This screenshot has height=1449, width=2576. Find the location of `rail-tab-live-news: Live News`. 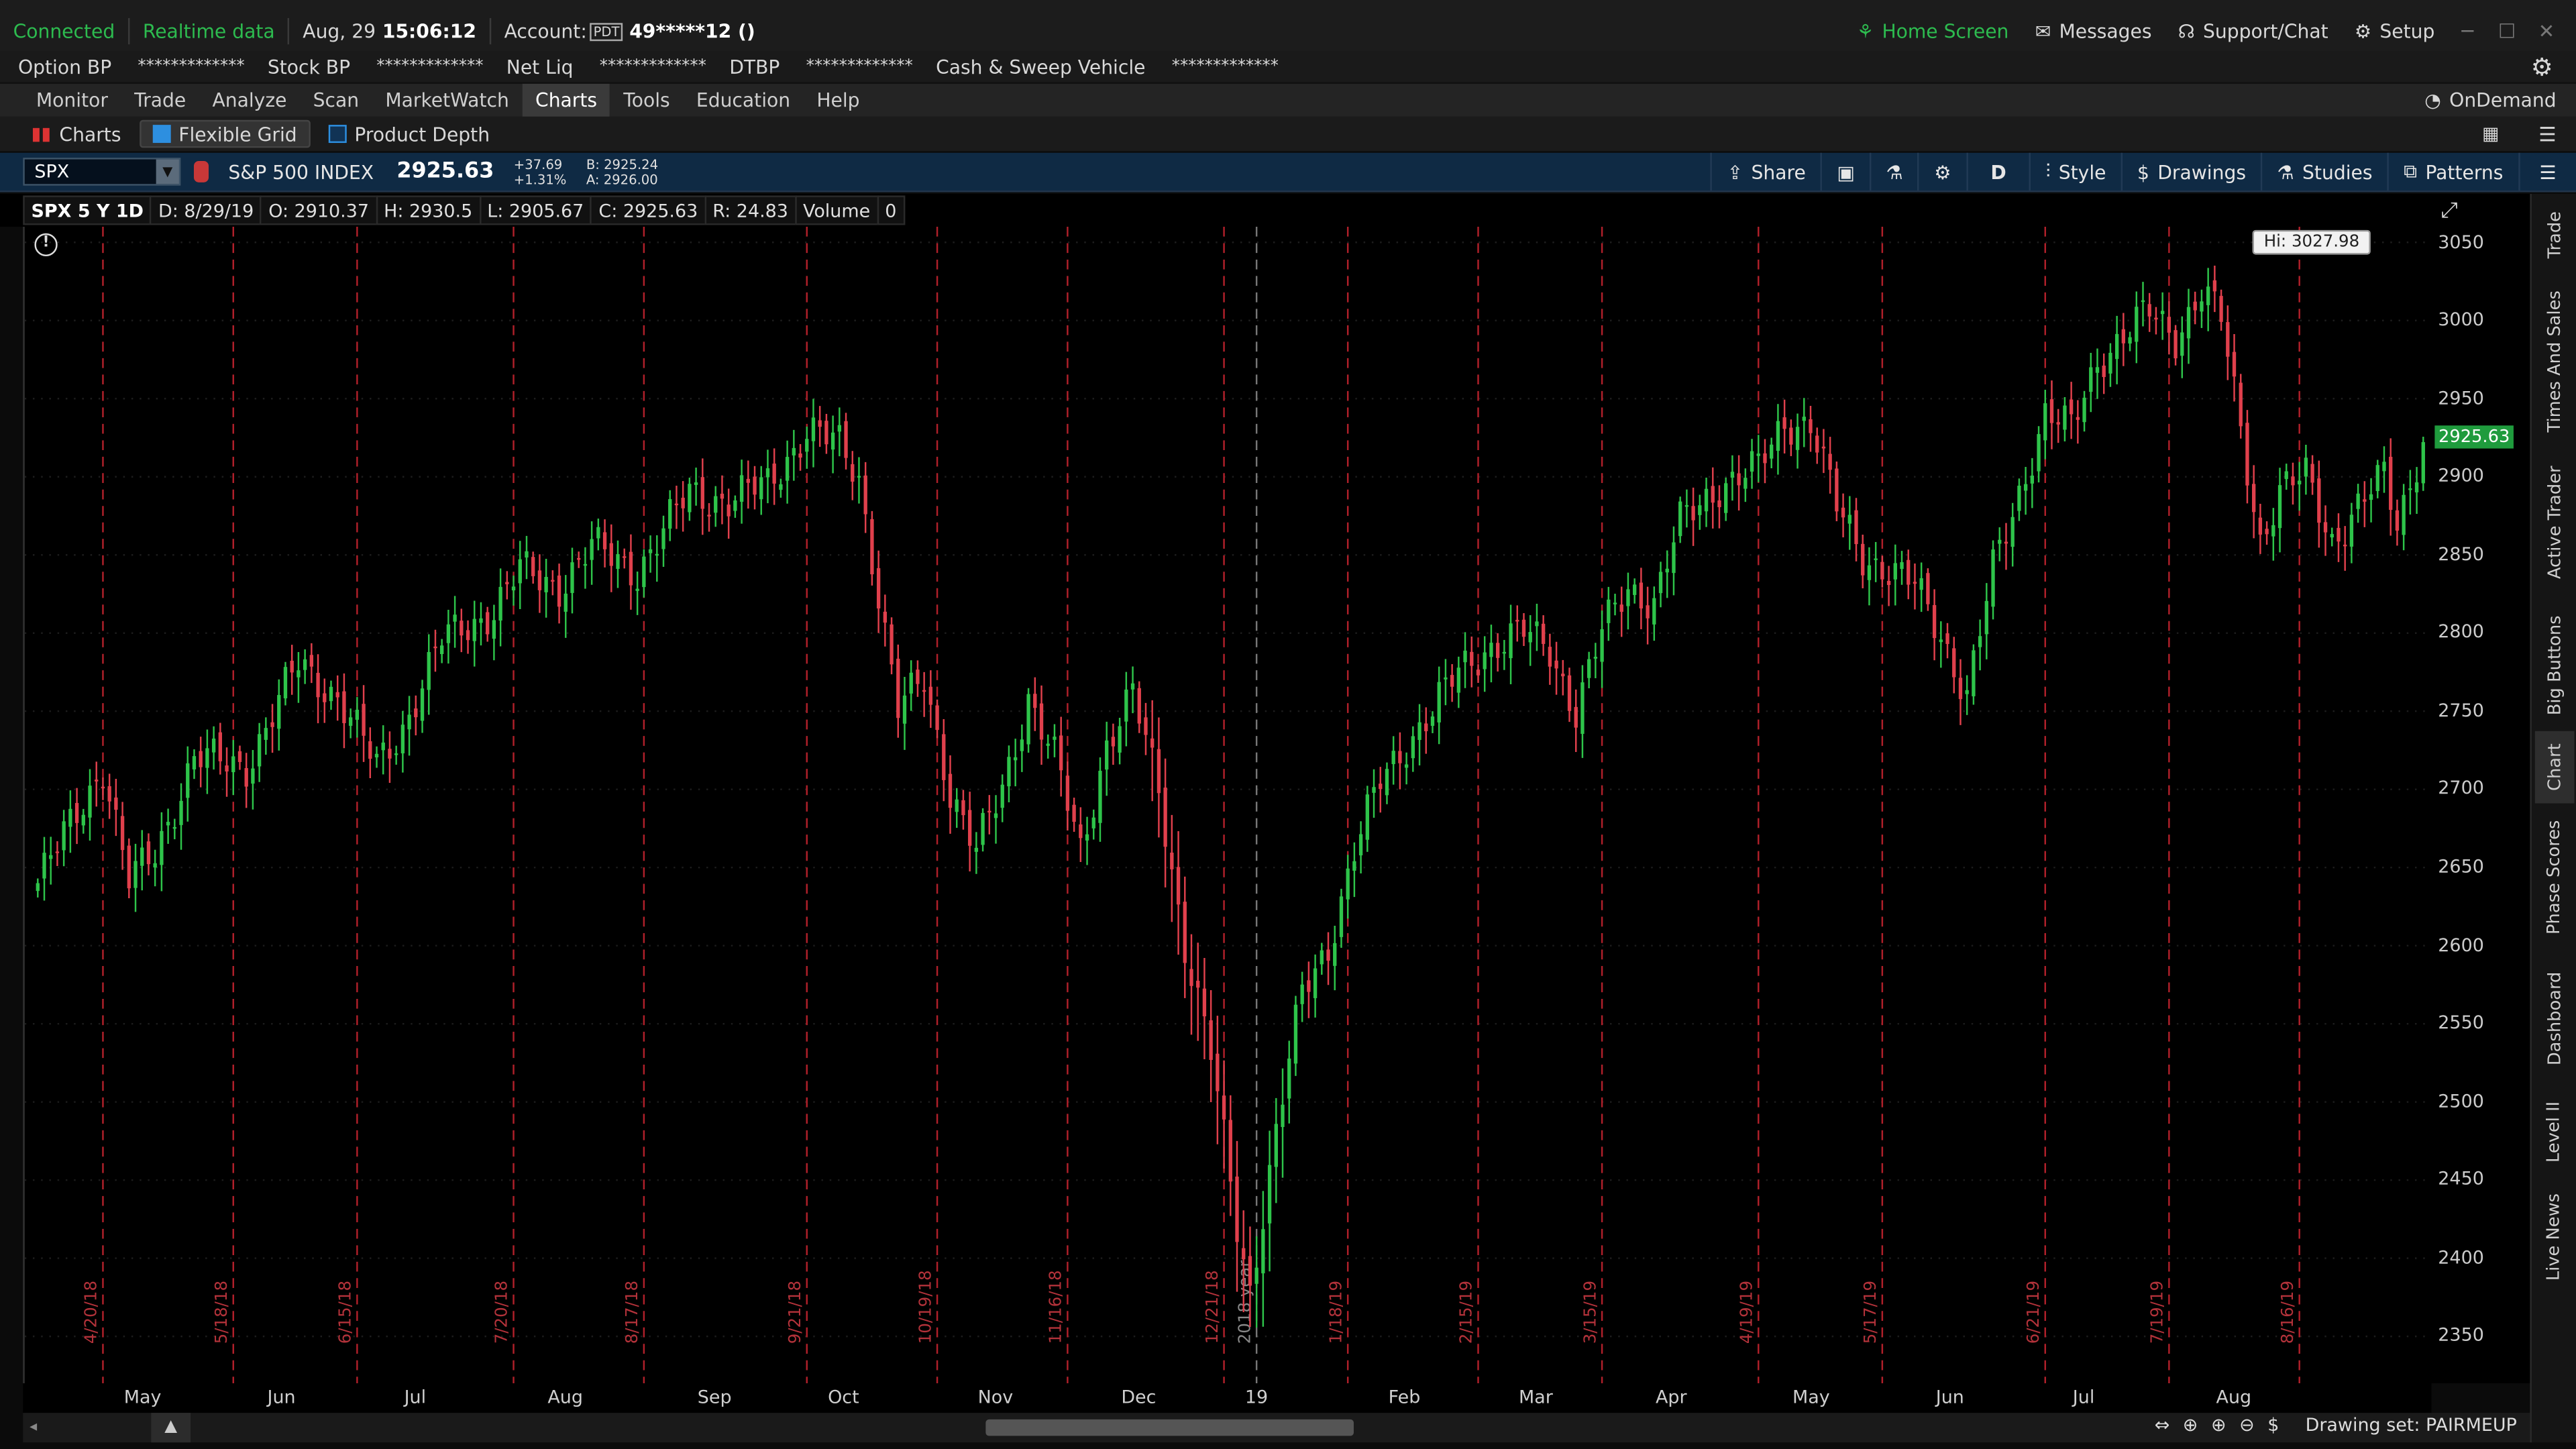

rail-tab-live-news: Live News is located at coordinates (2555, 1237).